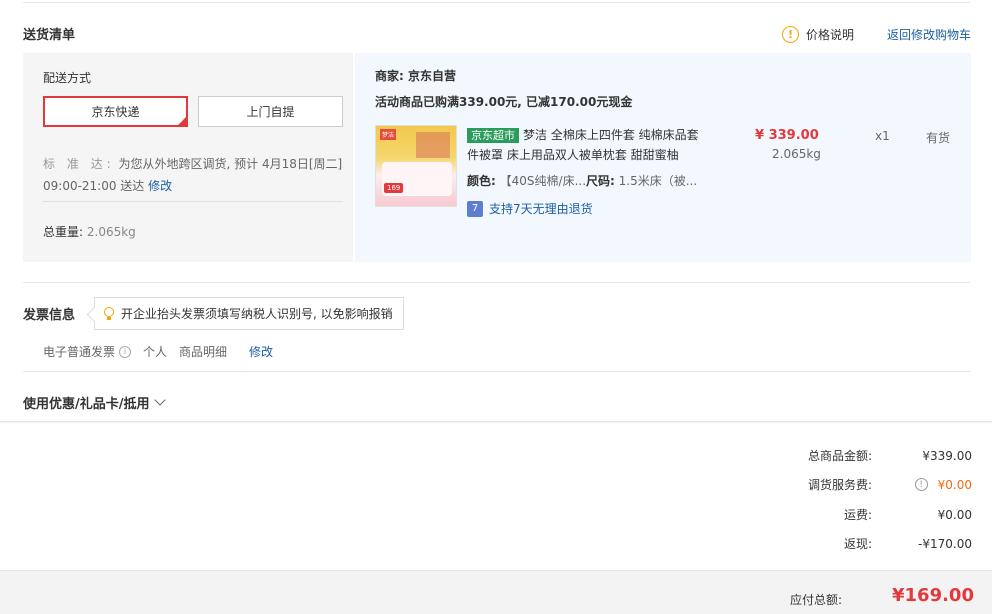  I want to click on summary-value: -¥170.00, so click(945, 543).